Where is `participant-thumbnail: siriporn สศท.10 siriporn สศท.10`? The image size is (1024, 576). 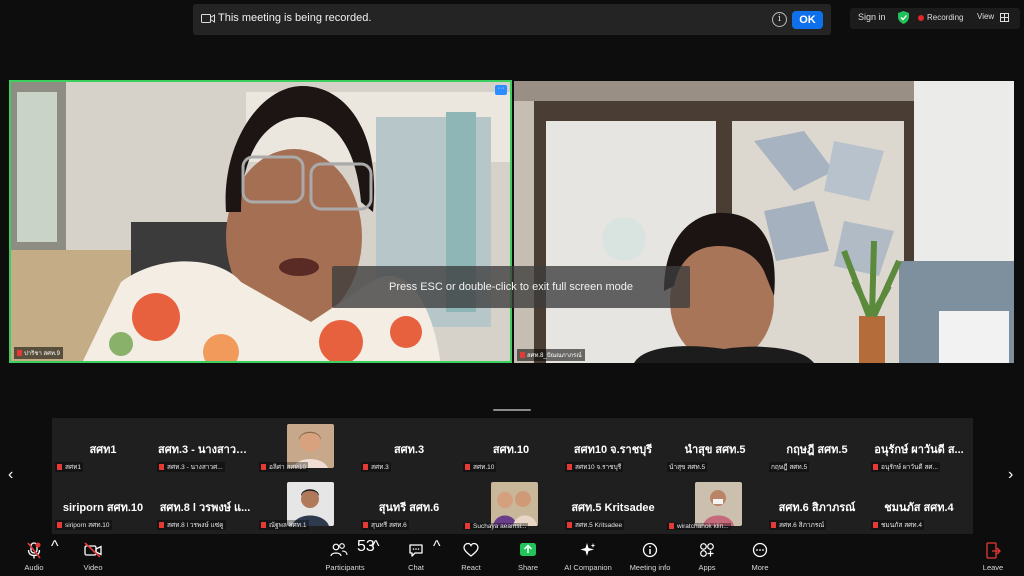
participant-thumbnail: siriporn สศท.10 siriporn สศท.10 is located at coordinates (103, 505).